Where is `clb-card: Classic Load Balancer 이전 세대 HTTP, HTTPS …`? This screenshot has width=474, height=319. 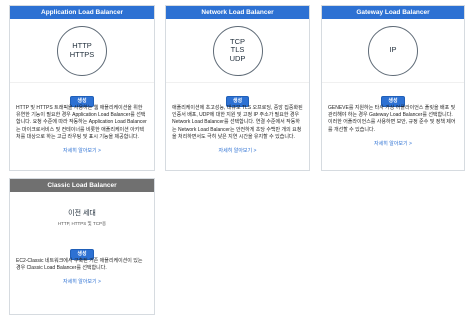
clb-card: Classic Load Balancer 이전 세대 HTTP, HTTPS … is located at coordinates (82, 246).